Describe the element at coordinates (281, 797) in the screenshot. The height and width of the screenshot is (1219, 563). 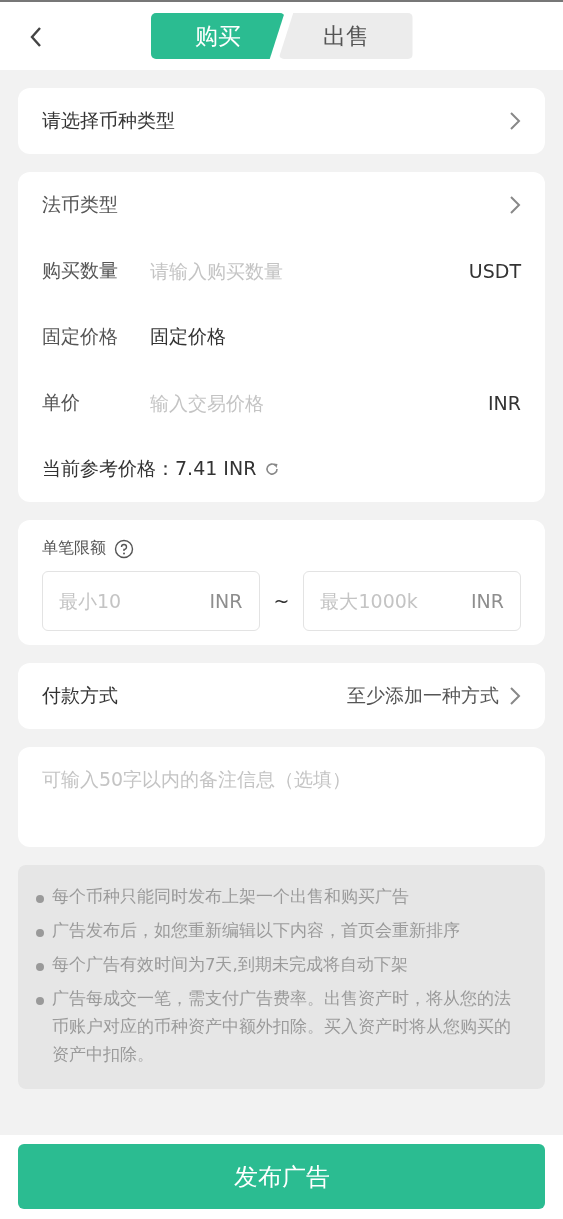
I see `remark-field: 可输入50字以内的备注信息（选填）` at that location.